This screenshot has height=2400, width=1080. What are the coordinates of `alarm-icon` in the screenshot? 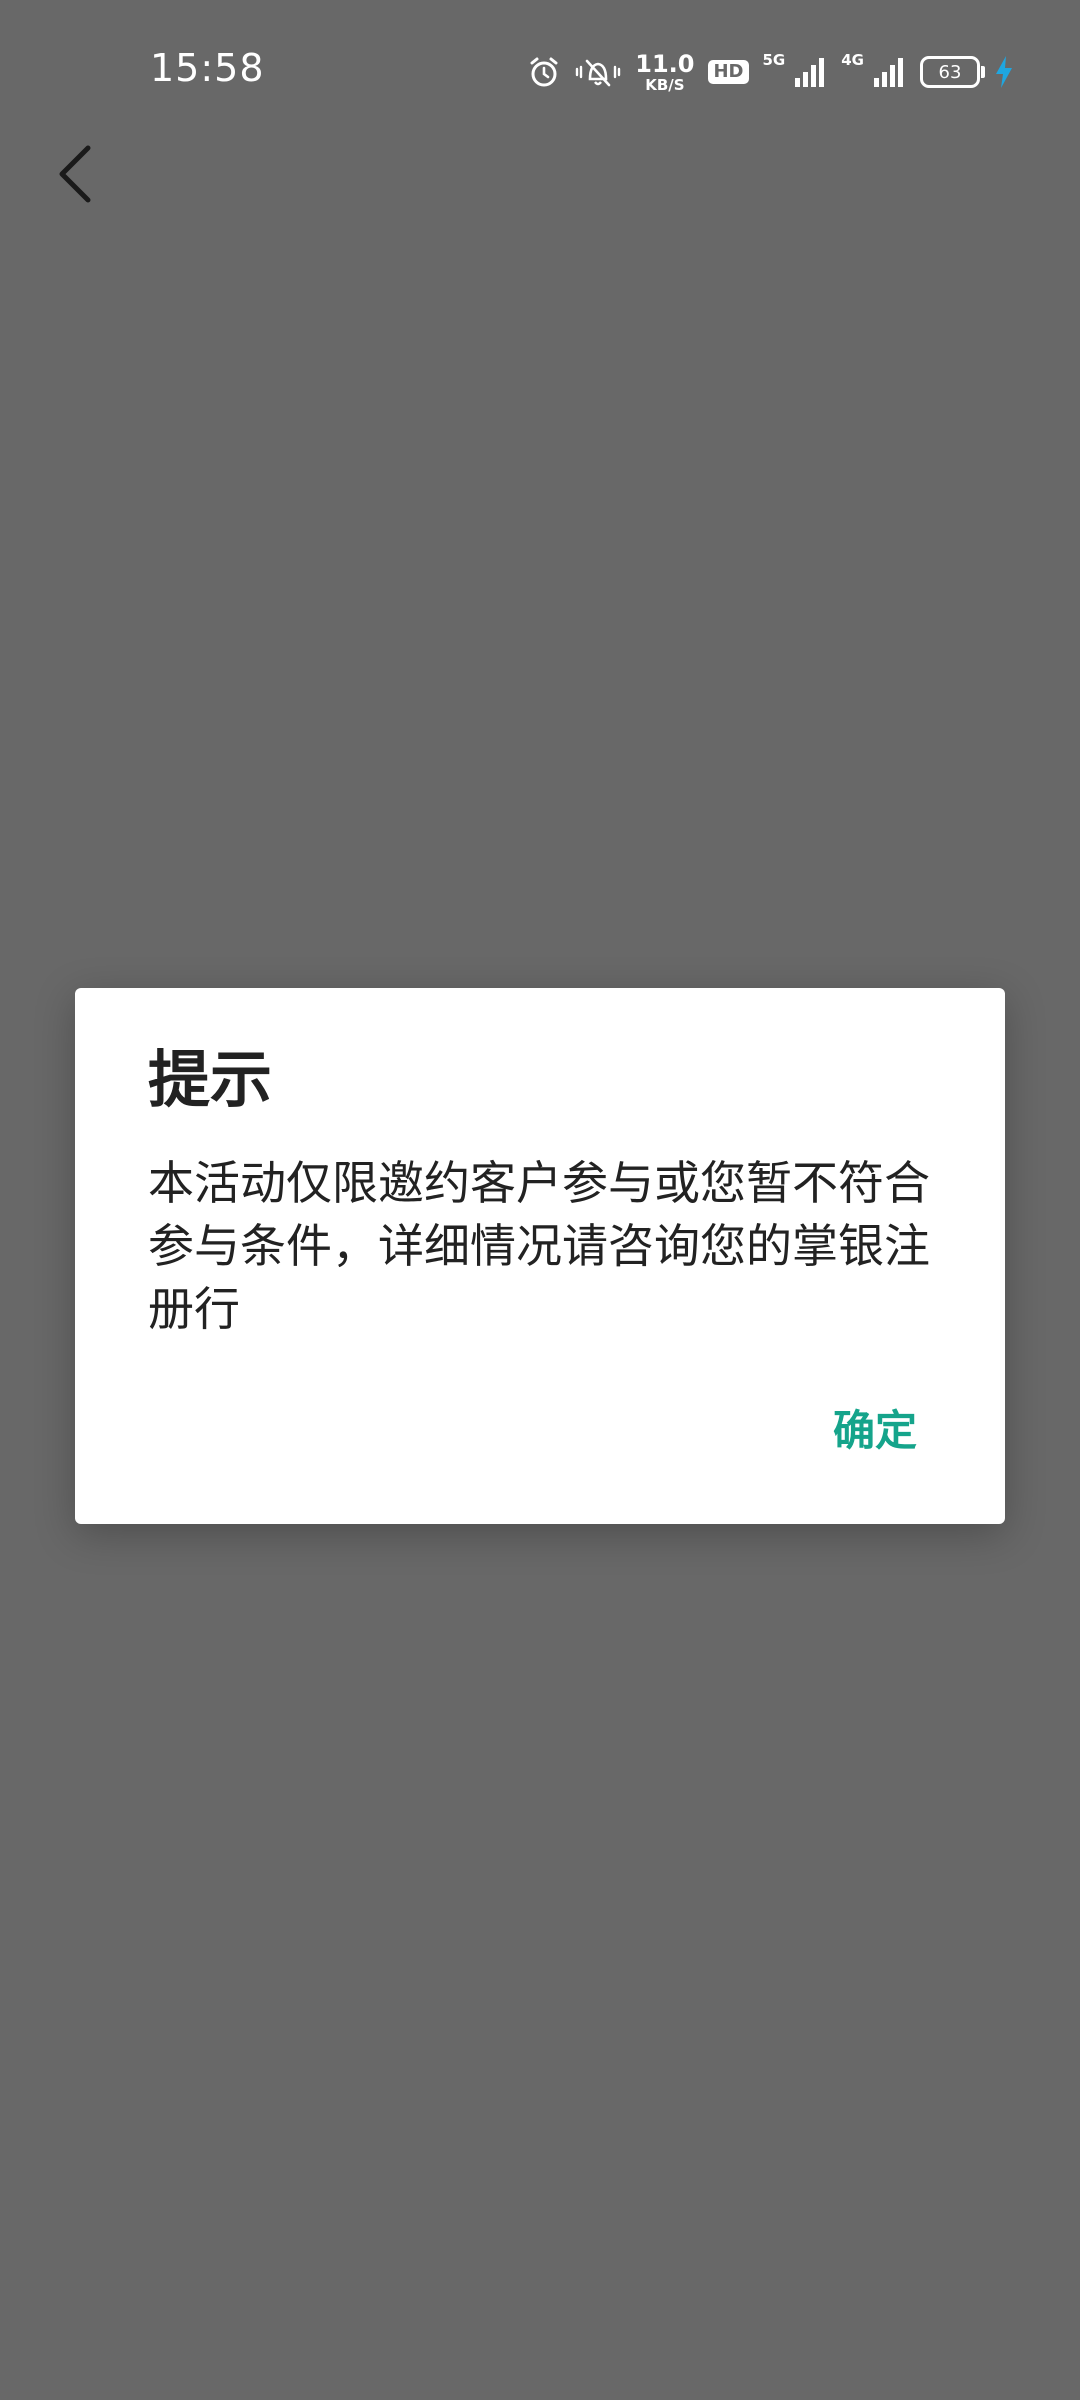 It's located at (544, 72).